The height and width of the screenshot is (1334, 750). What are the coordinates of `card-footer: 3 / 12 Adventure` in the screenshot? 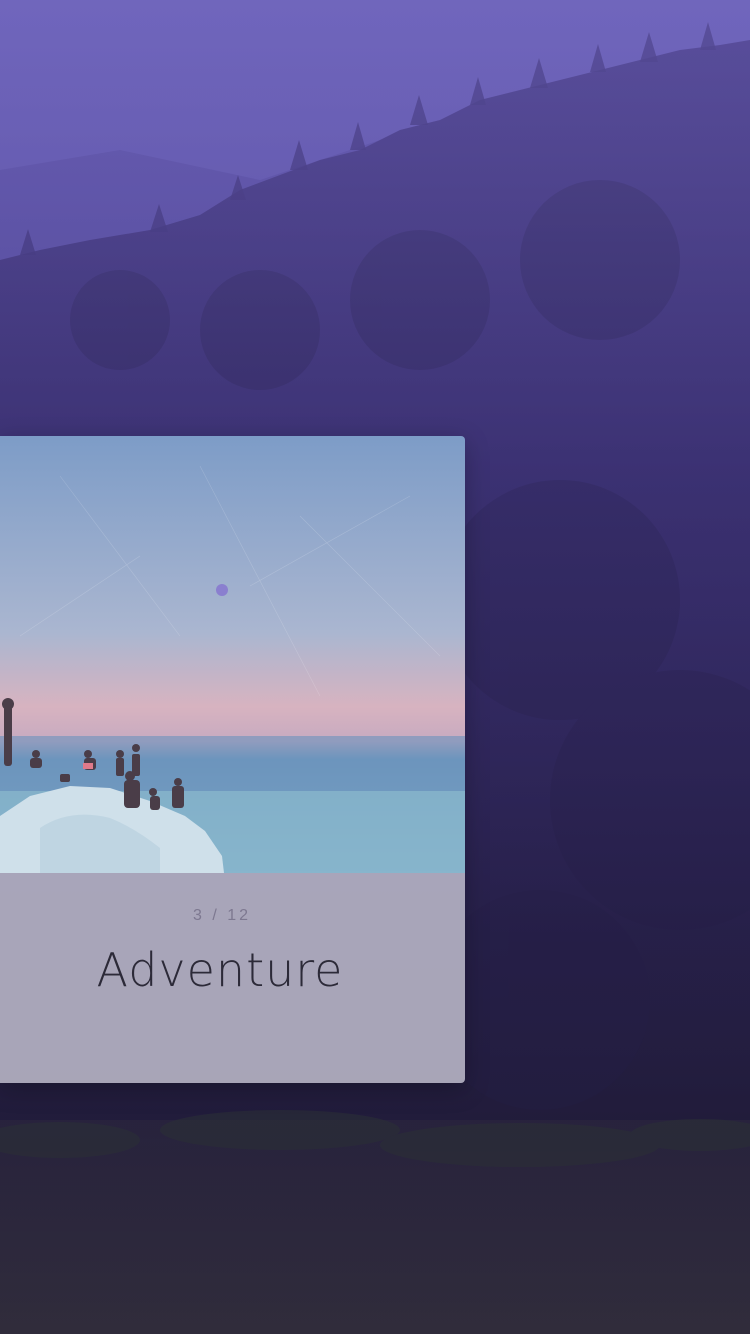 It's located at (232, 978).